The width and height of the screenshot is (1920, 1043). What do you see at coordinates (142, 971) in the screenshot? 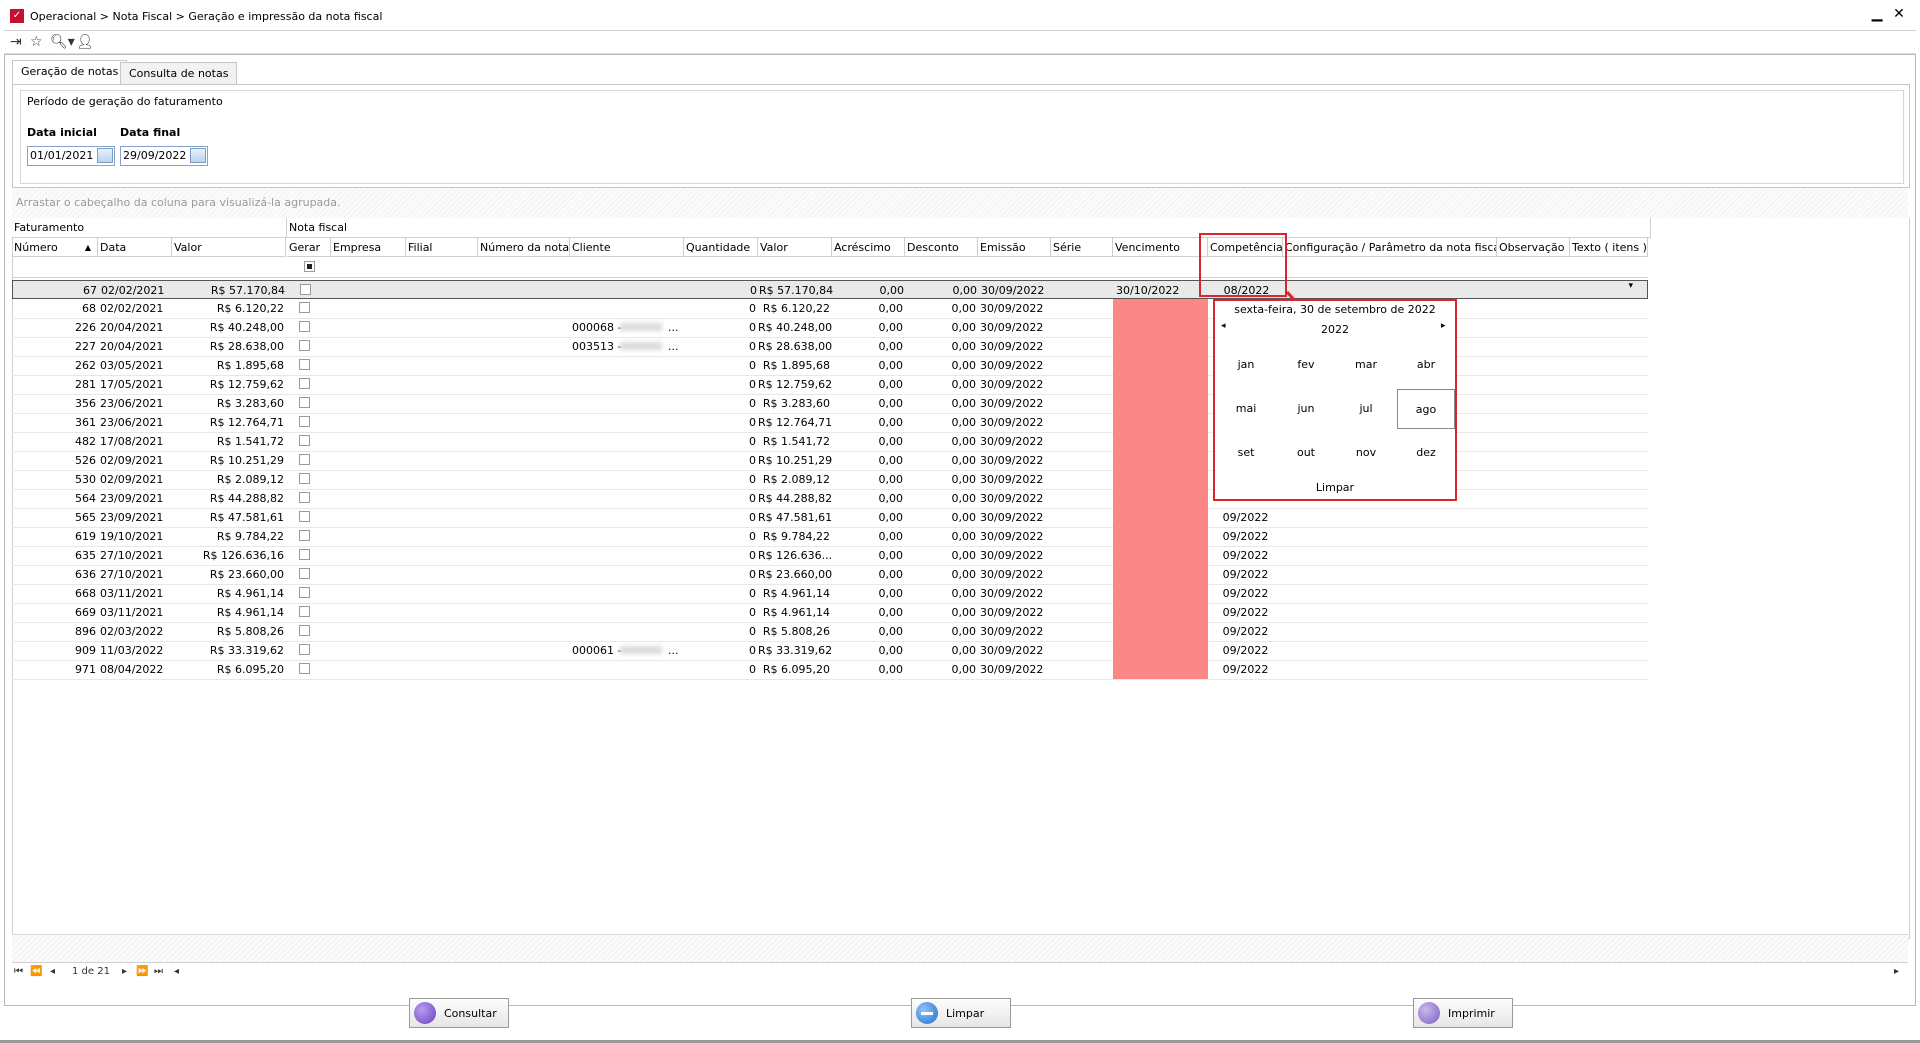
I see `next-page-fast-icon: ⏩` at bounding box center [142, 971].